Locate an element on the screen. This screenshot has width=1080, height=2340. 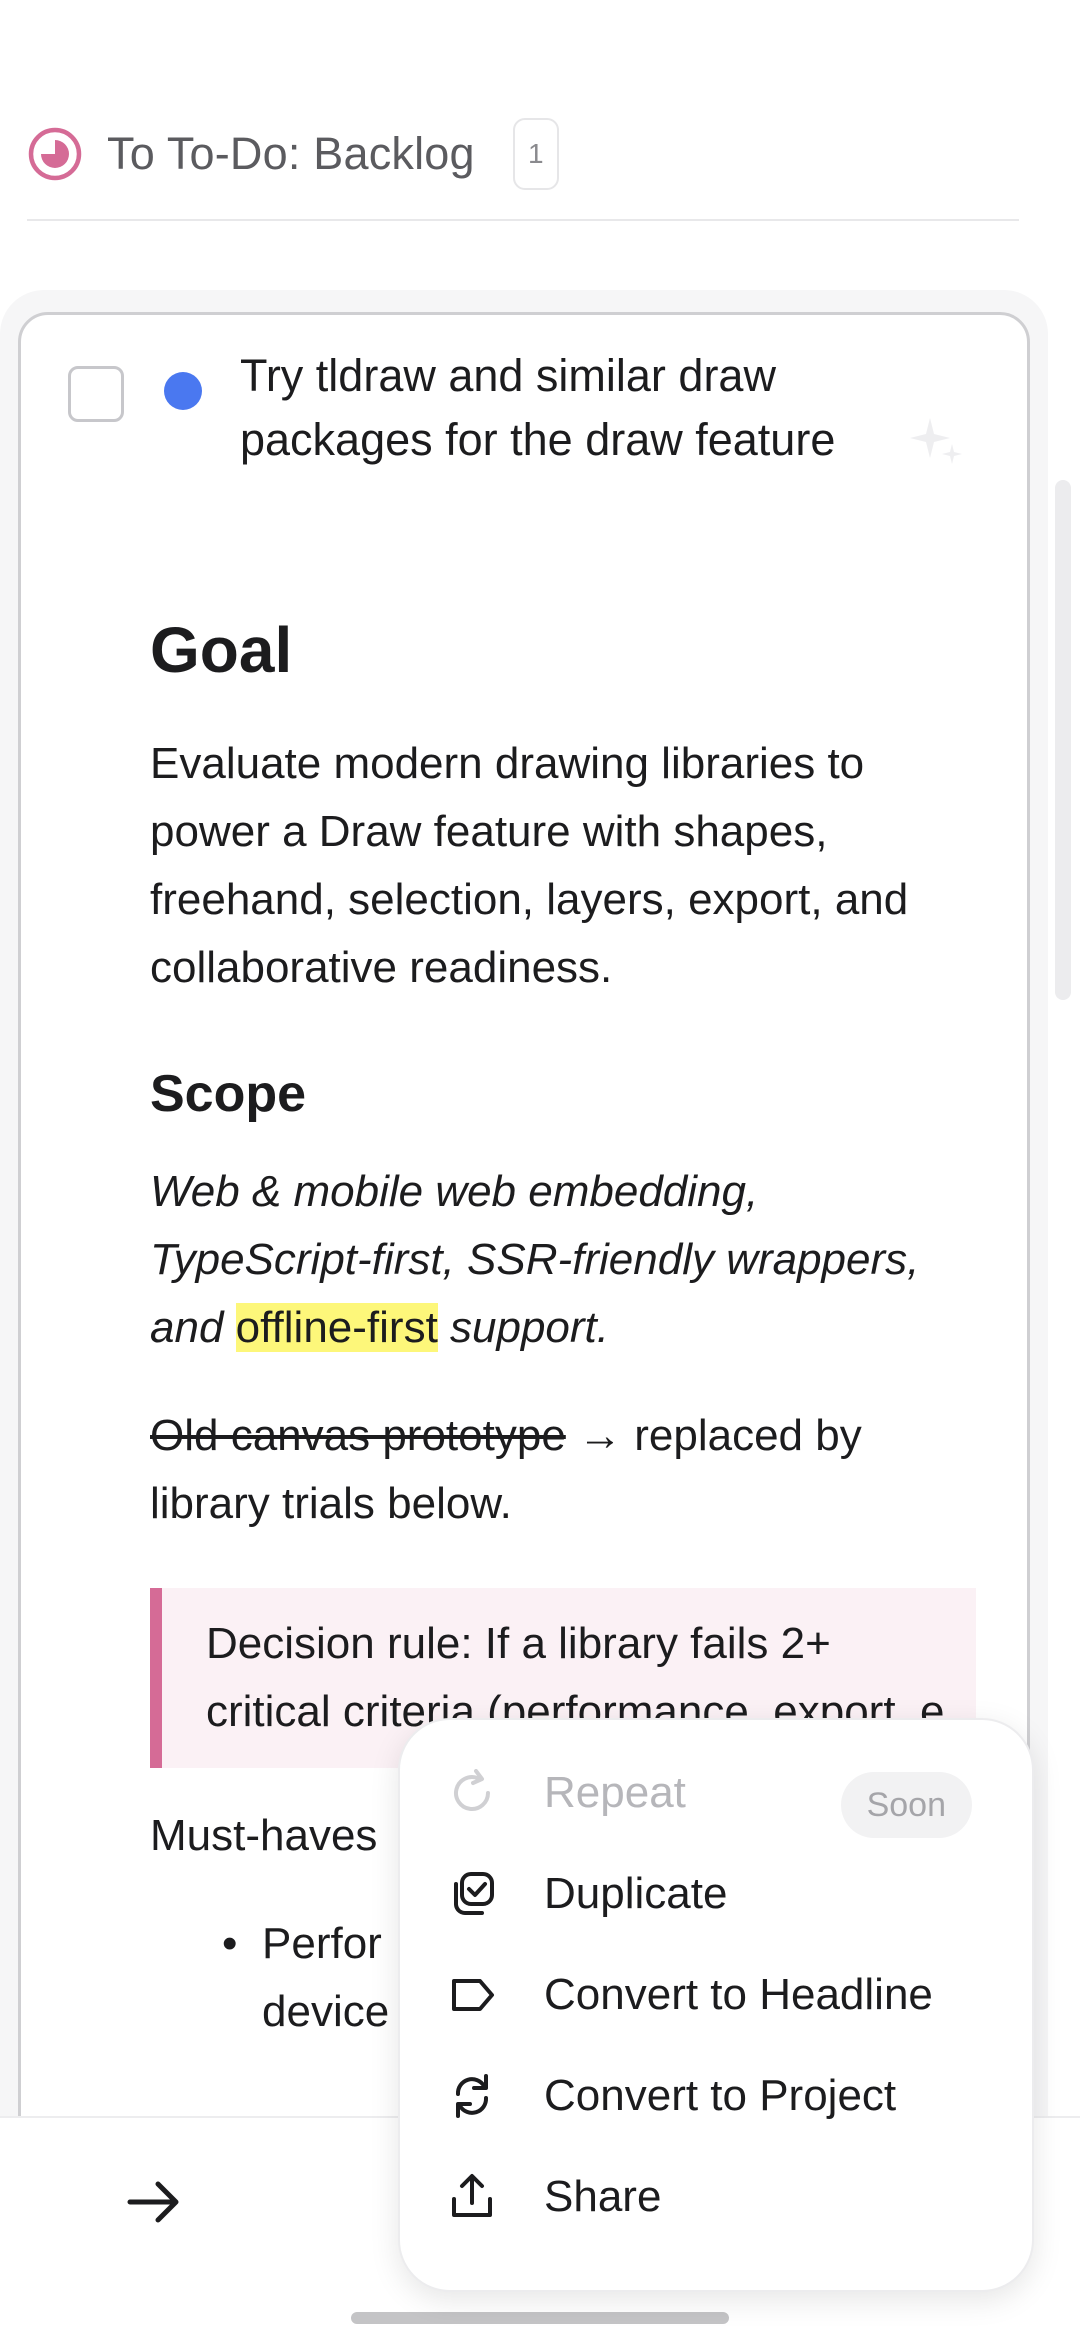
header: To To-Do: Backlog 1 is located at coordinates (293, 154).